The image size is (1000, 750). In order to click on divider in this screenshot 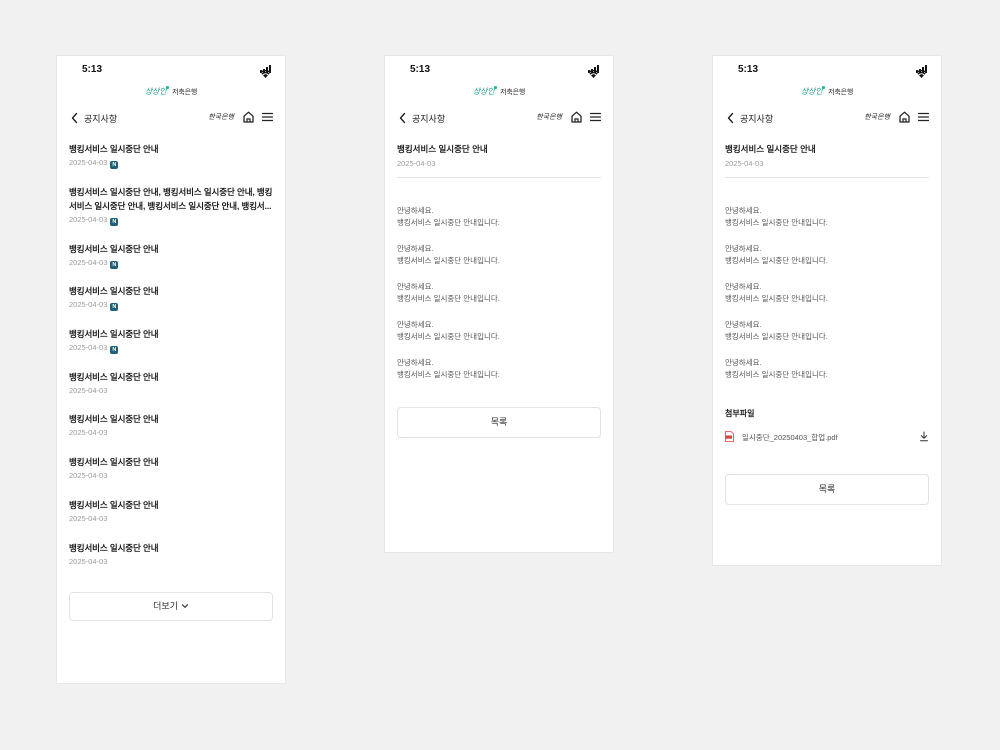, I will do `click(827, 177)`.